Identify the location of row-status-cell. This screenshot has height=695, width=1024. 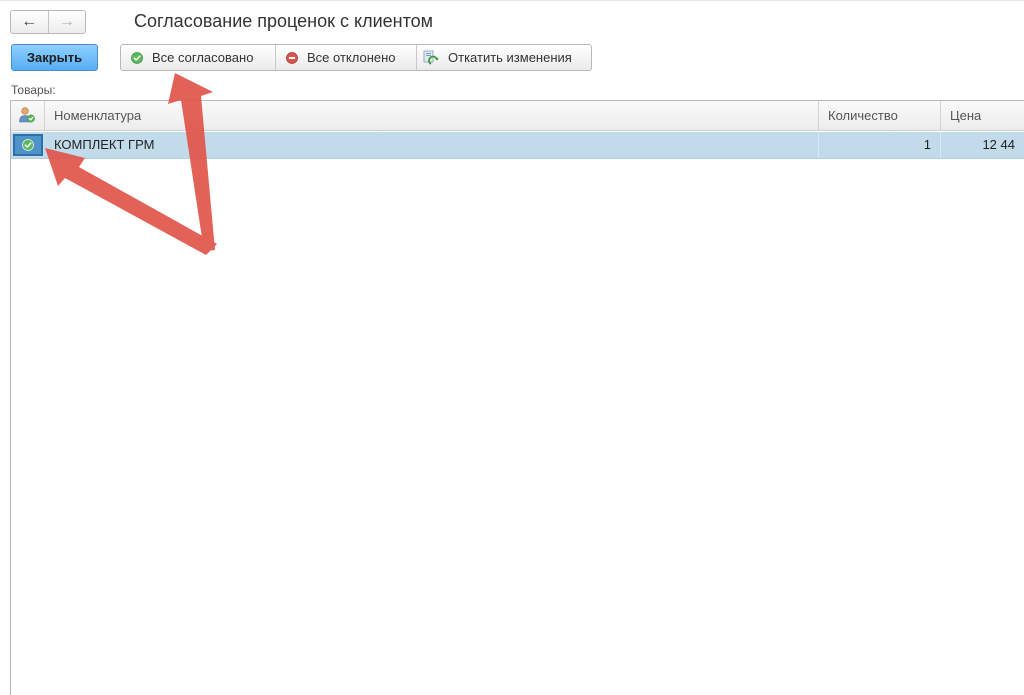
(28, 145).